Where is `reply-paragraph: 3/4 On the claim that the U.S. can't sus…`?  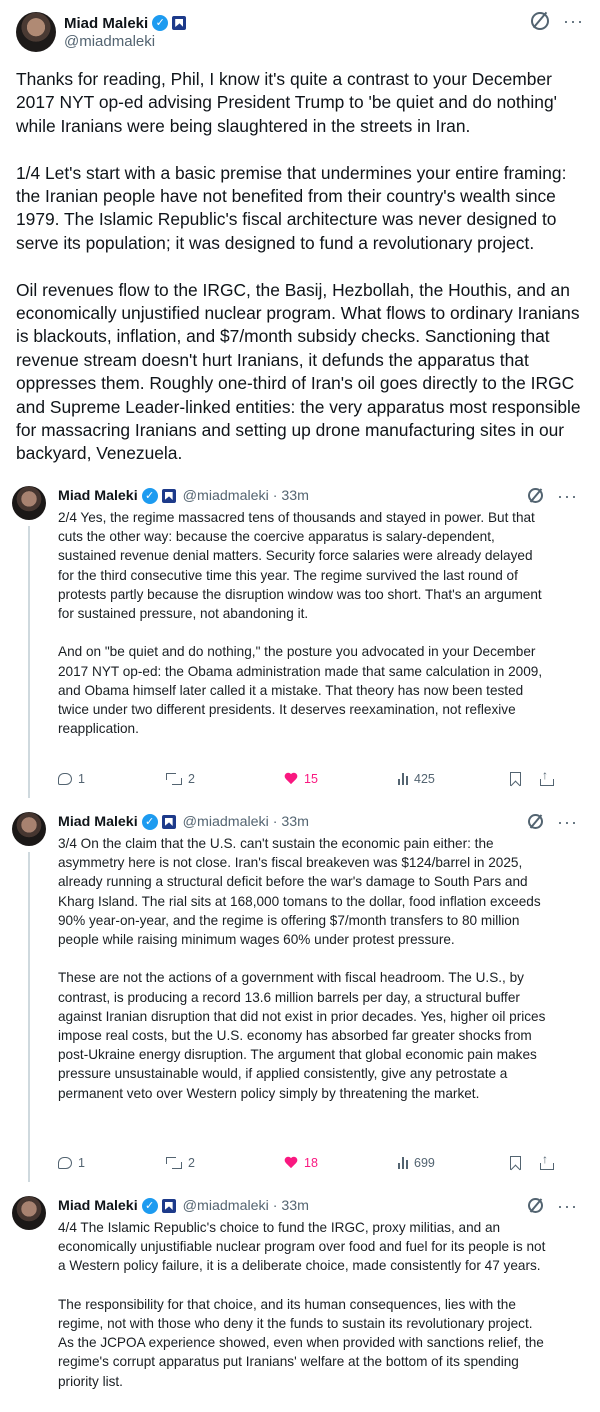
reply-paragraph: 3/4 On the claim that the U.S. can't sus… is located at coordinates (299, 892).